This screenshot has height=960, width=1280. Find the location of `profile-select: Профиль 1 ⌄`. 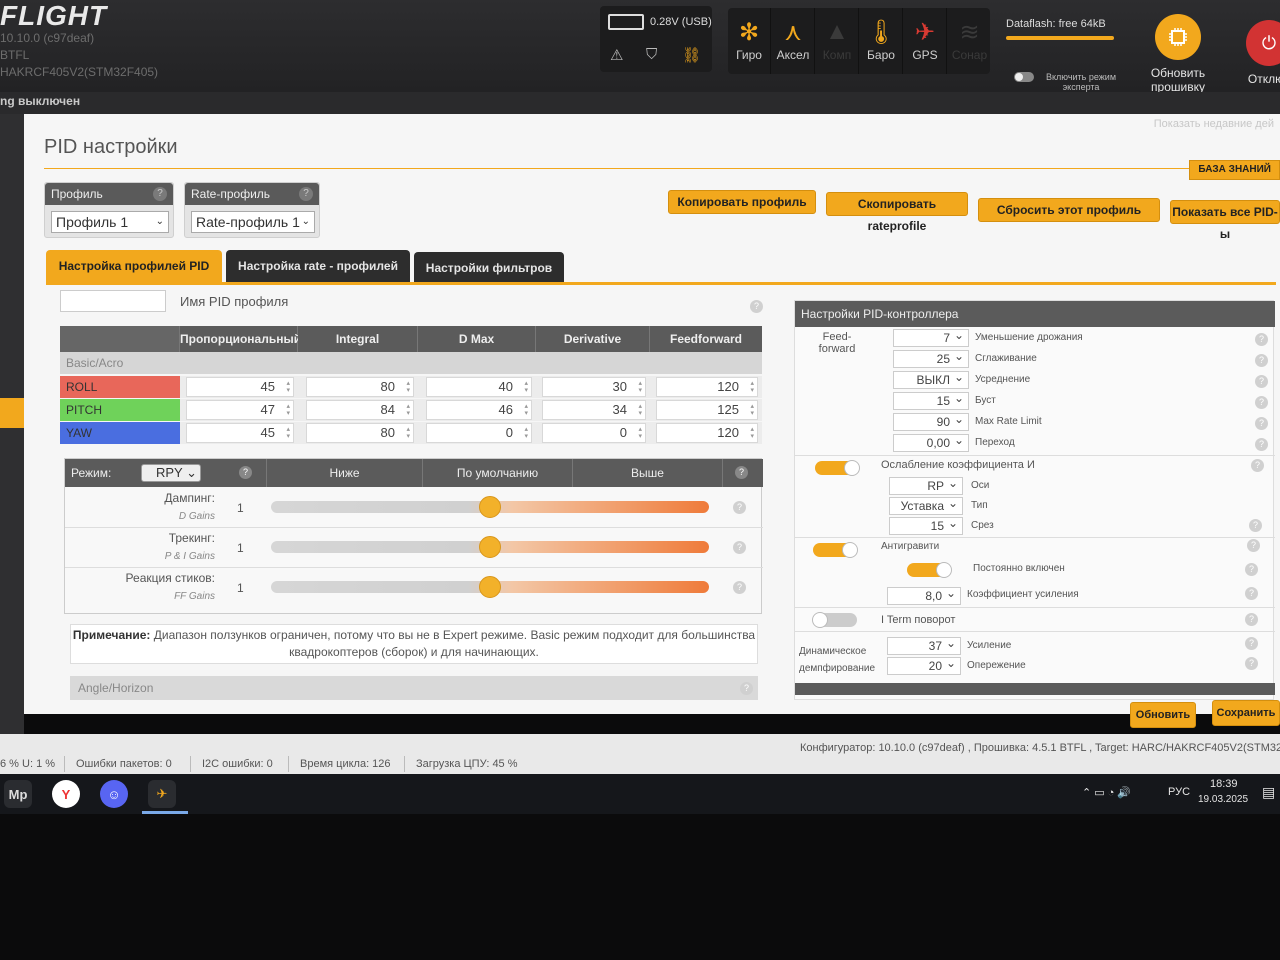

profile-select: Профиль 1 ⌄ is located at coordinates (110, 222).